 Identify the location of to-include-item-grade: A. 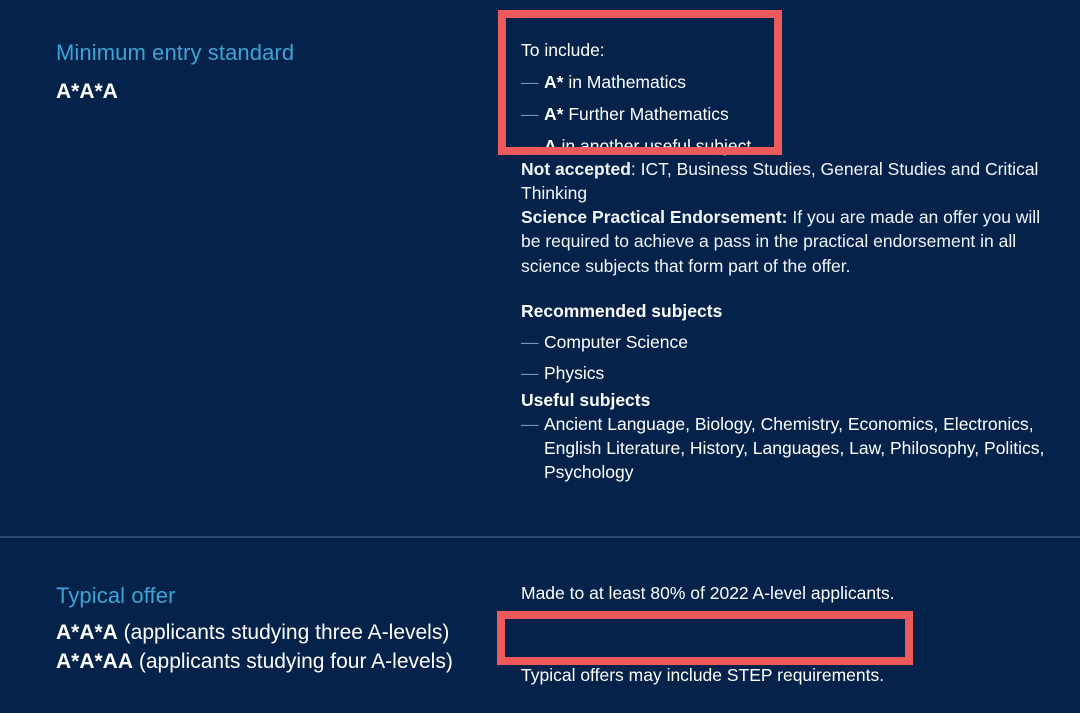
(550, 146).